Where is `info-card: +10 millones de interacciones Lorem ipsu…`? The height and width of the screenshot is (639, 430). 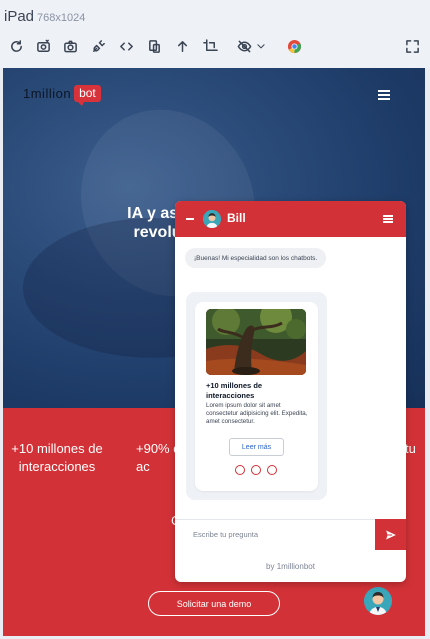
info-card: +10 millones de interacciones Lorem ipsu… is located at coordinates (256, 396).